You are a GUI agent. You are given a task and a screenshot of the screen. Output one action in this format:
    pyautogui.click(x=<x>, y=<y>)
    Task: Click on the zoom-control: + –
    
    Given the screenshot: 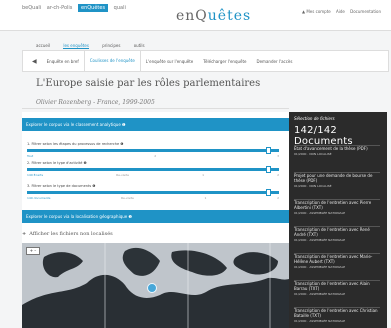 What is the action you would take?
    pyautogui.click(x=33, y=251)
    